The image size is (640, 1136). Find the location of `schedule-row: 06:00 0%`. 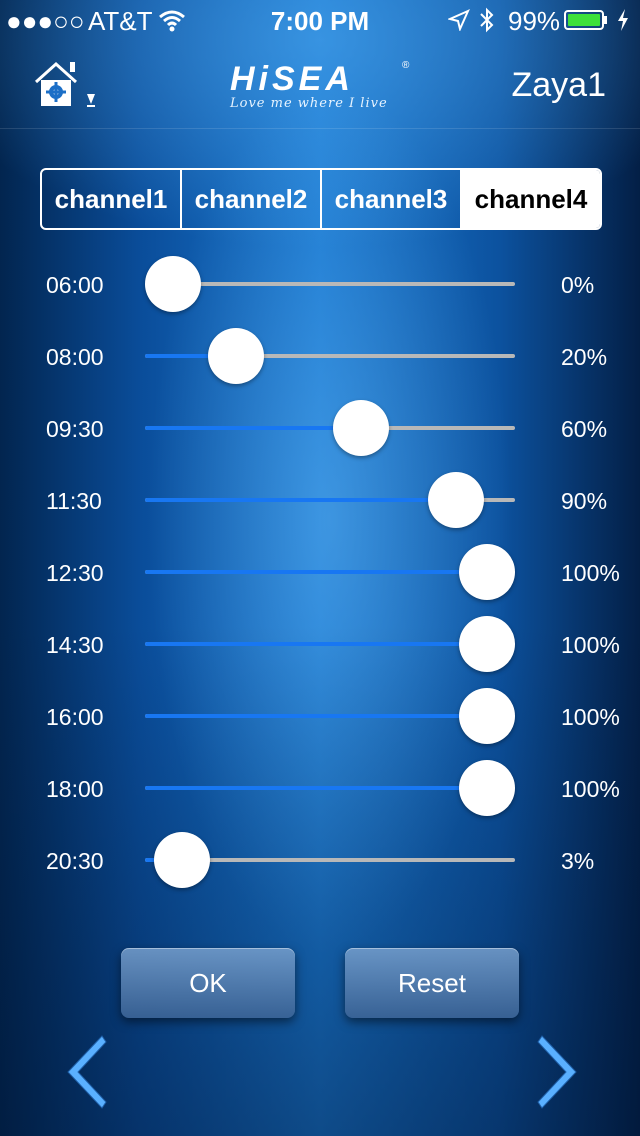

schedule-row: 06:00 0% is located at coordinates (320, 284).